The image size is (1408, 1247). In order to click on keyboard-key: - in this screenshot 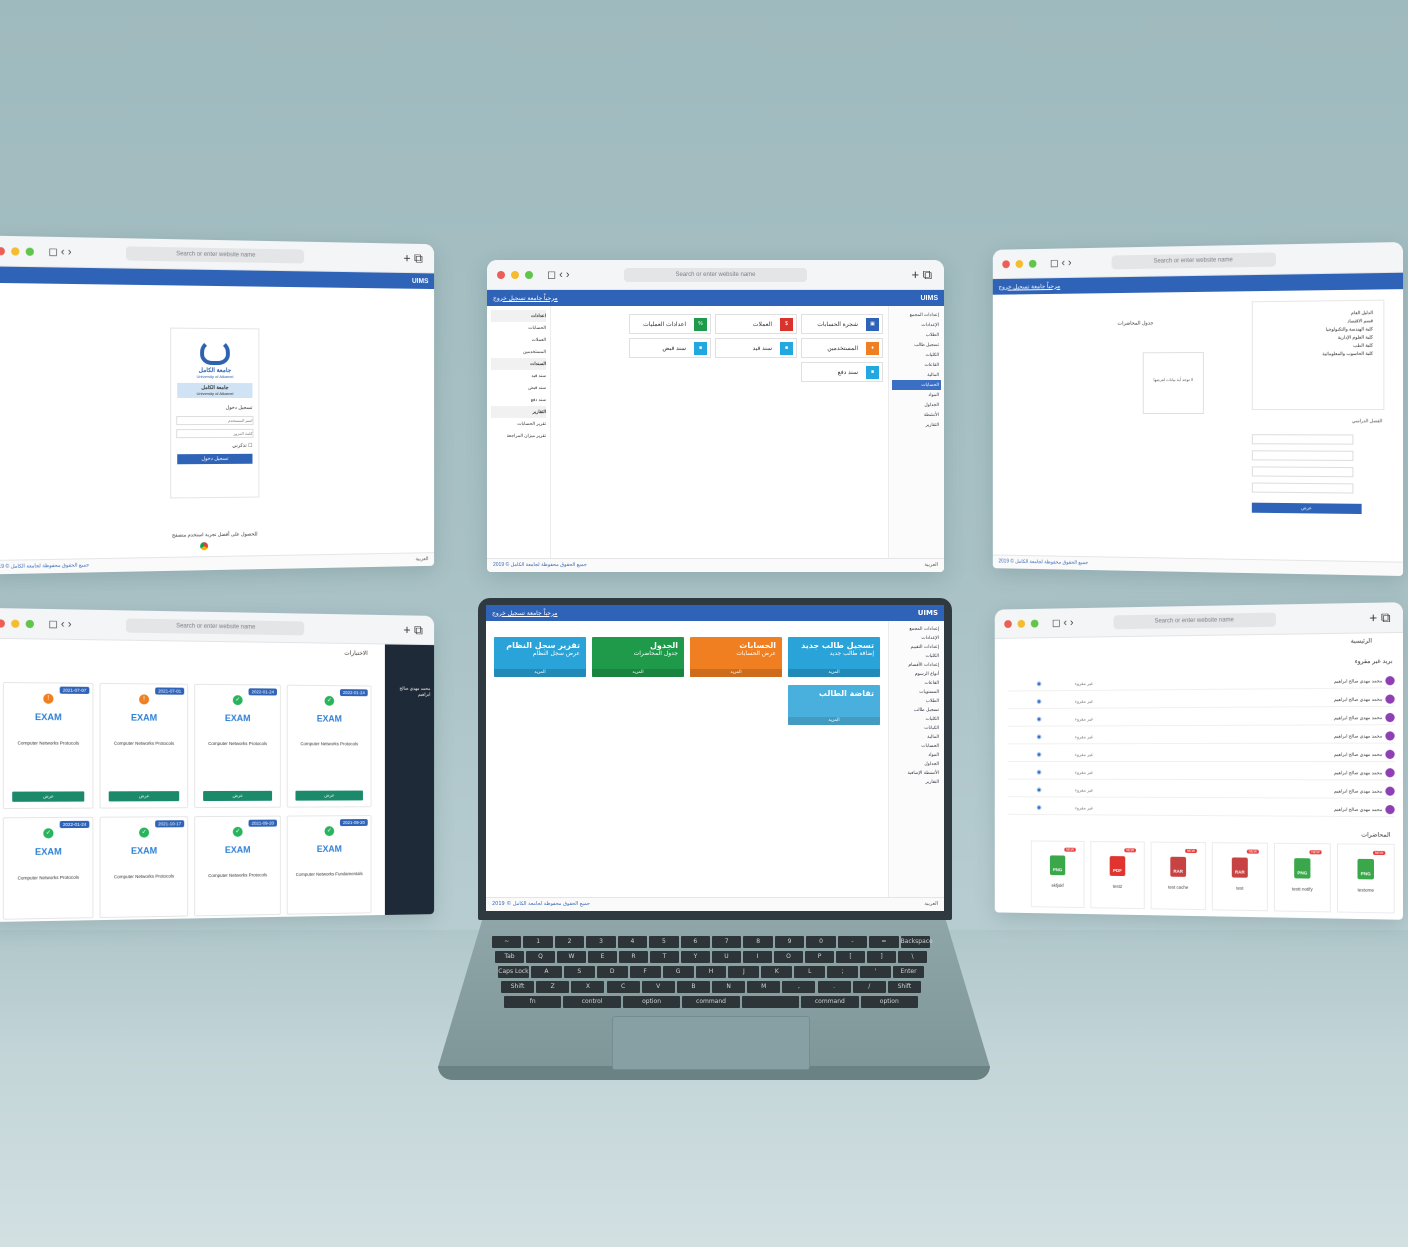, I will do `click(852, 942)`.